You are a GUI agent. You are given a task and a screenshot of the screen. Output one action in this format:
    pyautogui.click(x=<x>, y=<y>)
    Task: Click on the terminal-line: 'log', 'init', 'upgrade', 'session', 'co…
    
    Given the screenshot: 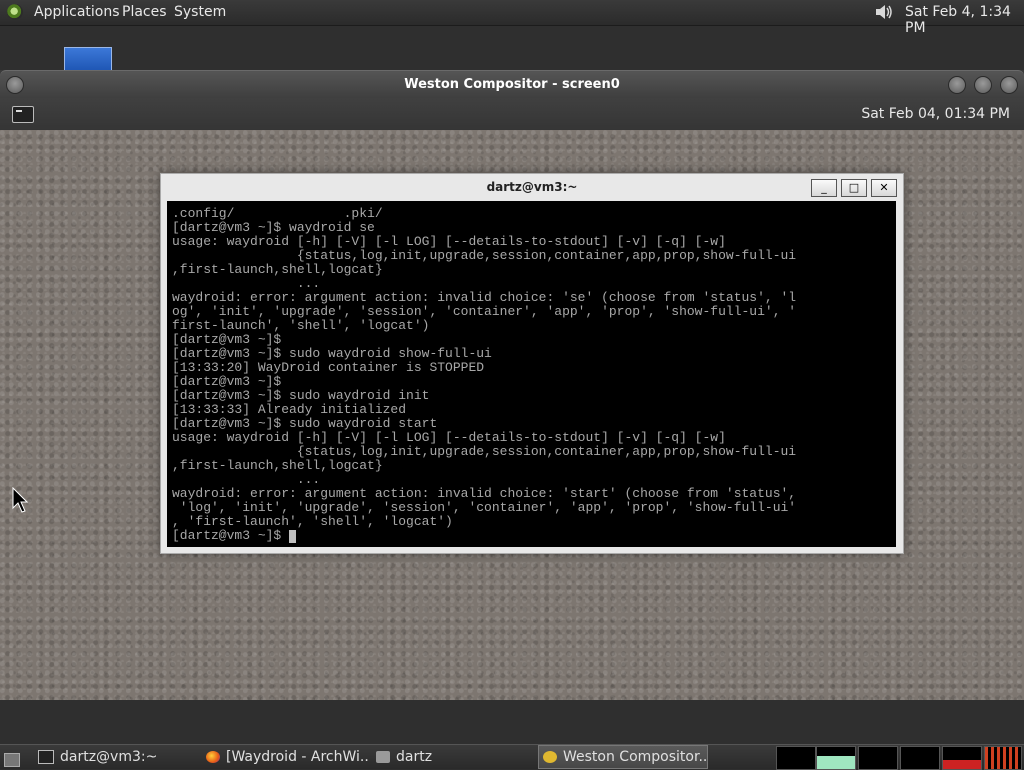 What is the action you would take?
    pyautogui.click(x=484, y=507)
    